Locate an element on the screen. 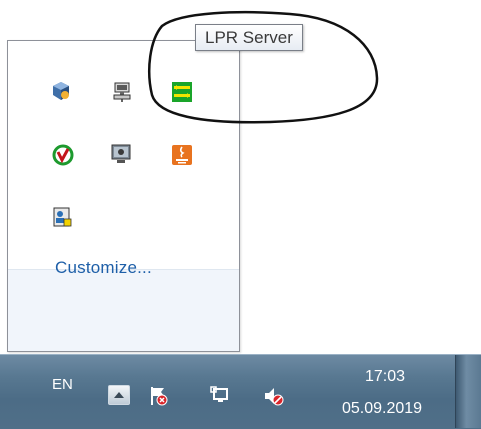 The width and height of the screenshot is (481, 429). volume-muted-icon is located at coordinates (274, 396).